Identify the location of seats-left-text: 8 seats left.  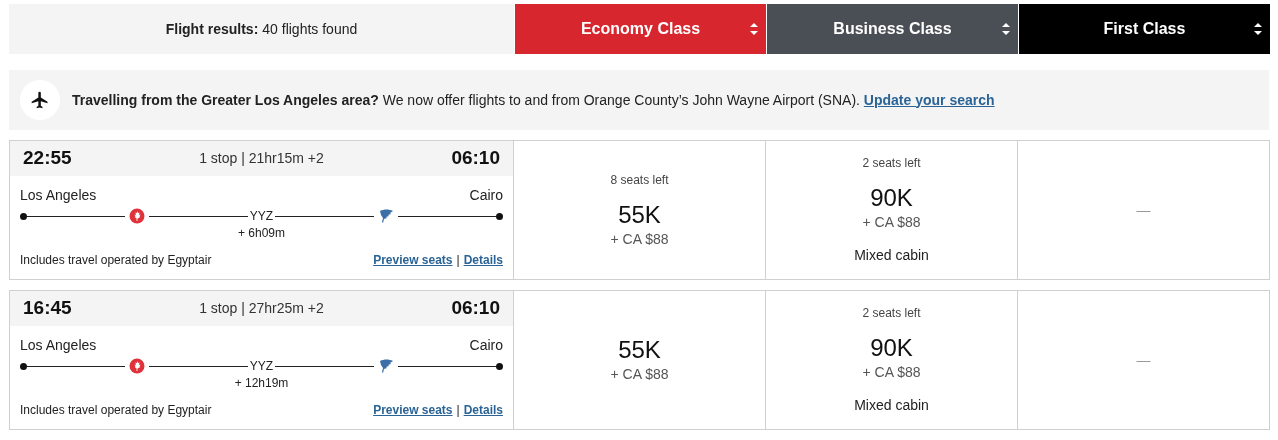
(639, 180).